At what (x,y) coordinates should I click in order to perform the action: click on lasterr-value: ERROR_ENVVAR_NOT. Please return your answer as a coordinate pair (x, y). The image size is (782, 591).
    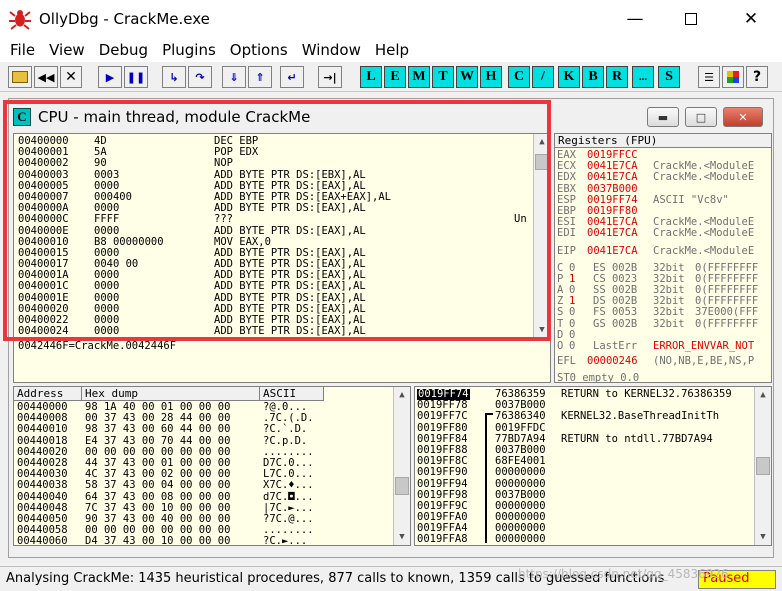
    Looking at the image, I should click on (704, 346).